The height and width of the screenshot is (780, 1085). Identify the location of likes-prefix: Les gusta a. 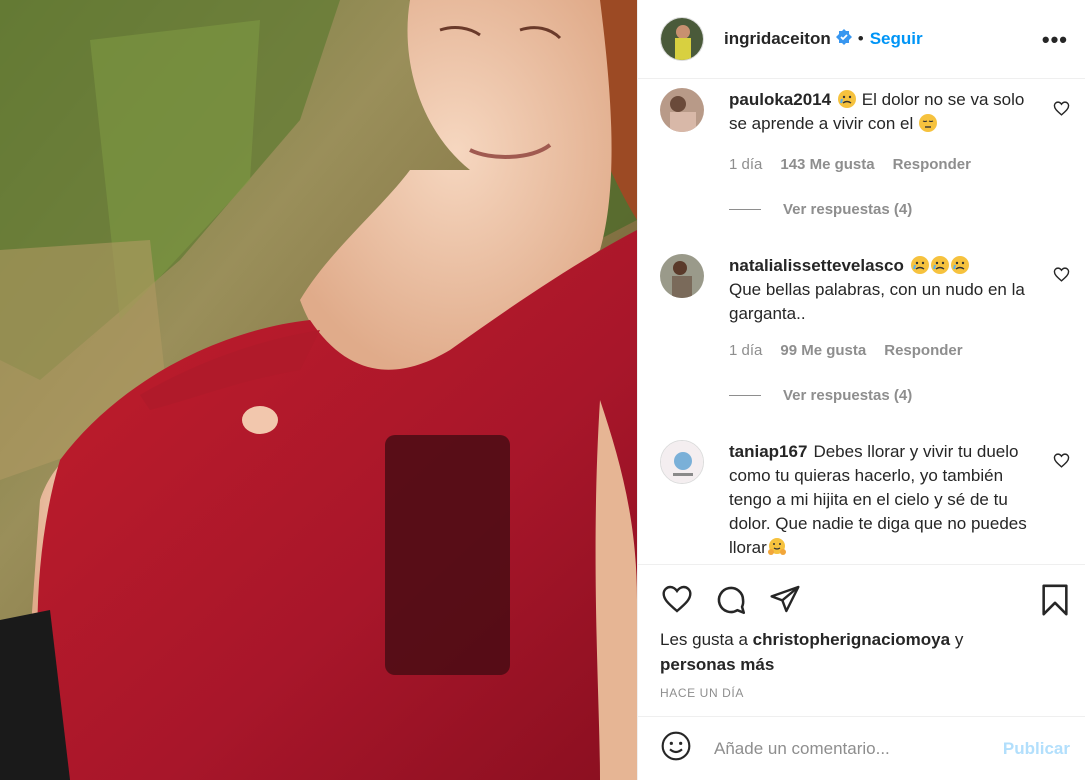
(704, 639).